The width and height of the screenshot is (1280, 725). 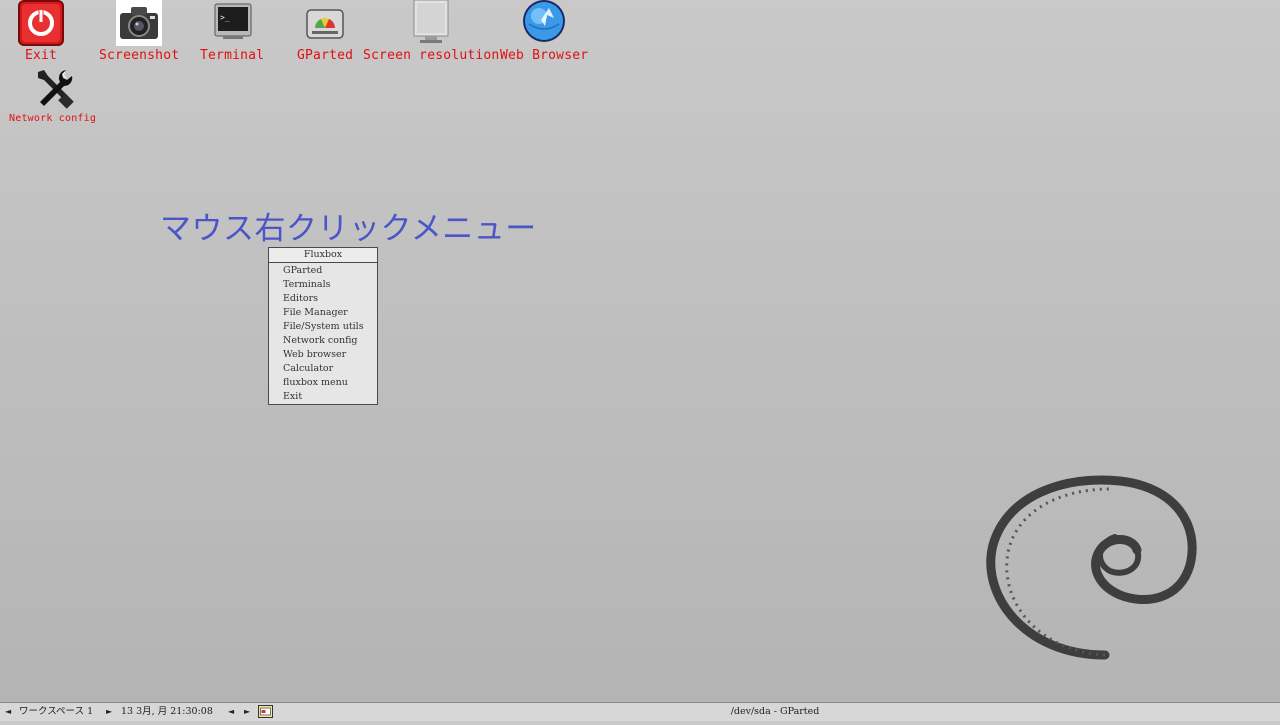 What do you see at coordinates (139, 55) in the screenshot?
I see `desktop-icon-label: Screenshot` at bounding box center [139, 55].